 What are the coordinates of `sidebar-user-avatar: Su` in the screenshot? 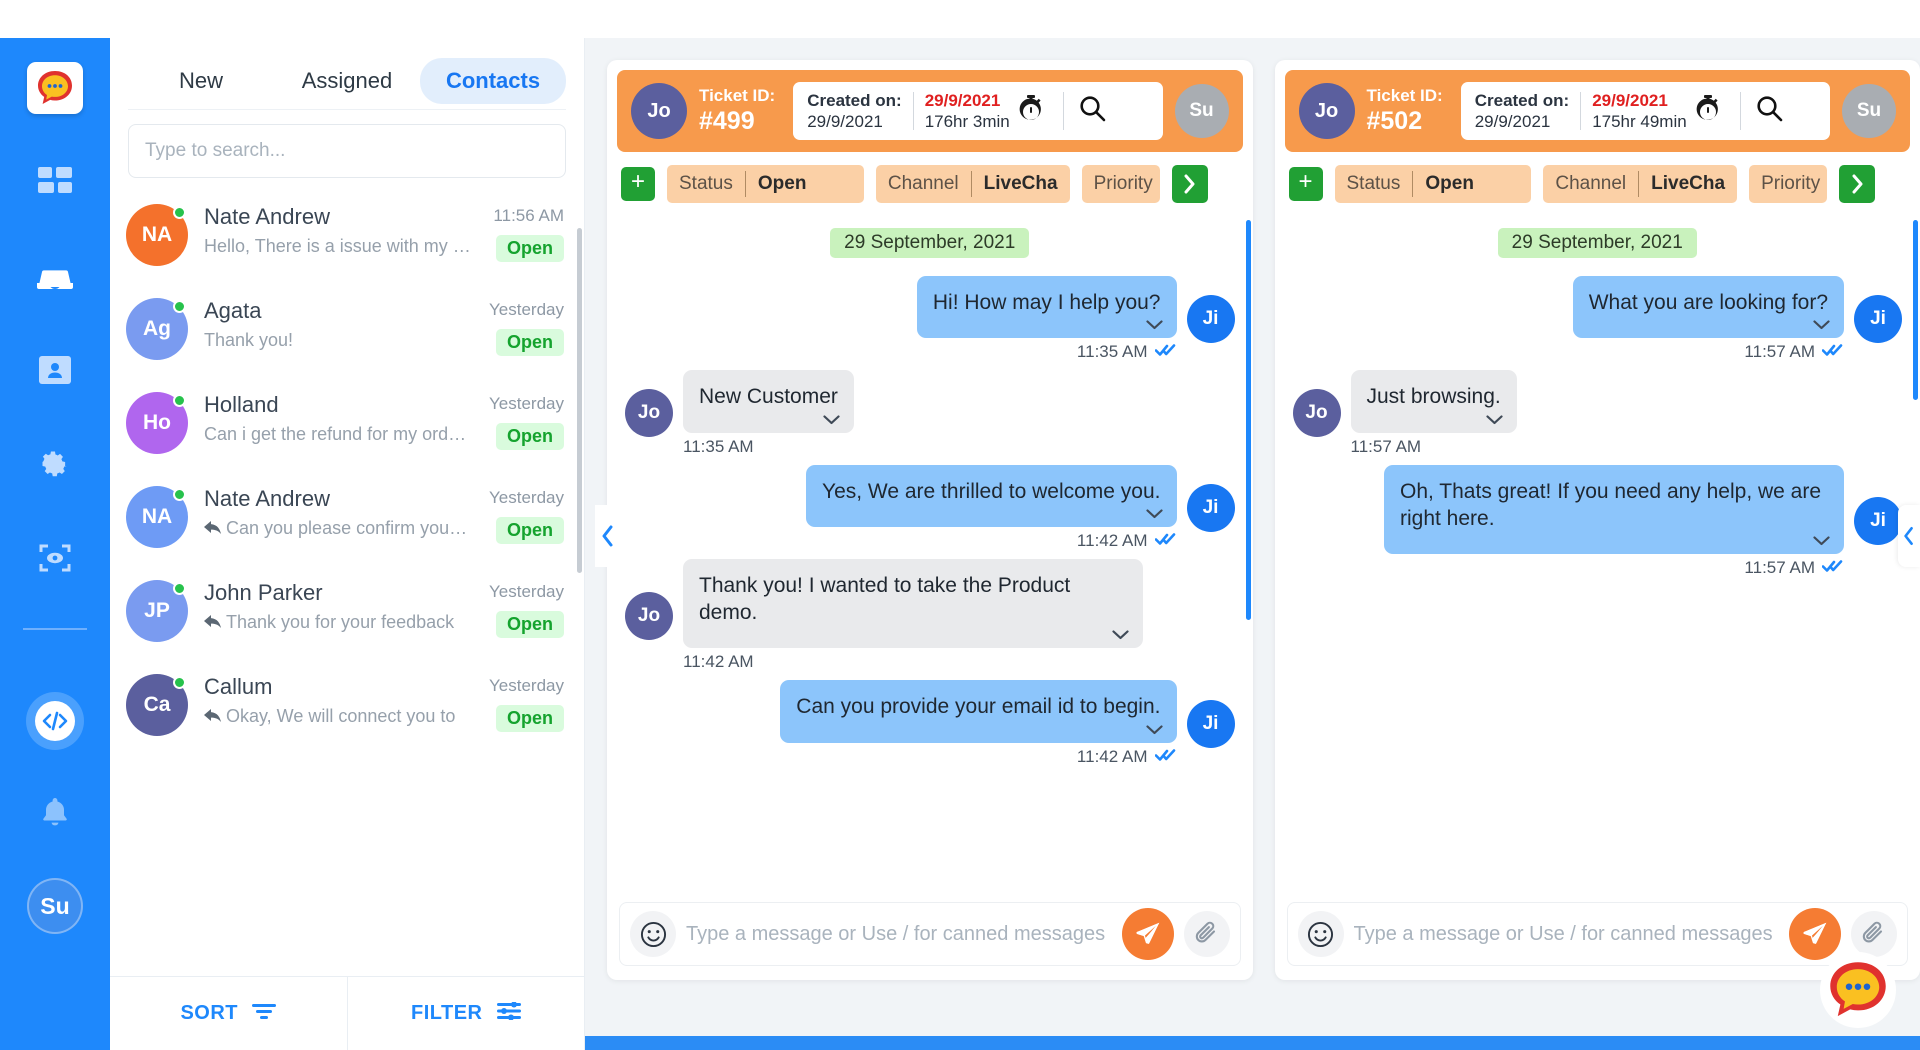 It's located at (55, 906).